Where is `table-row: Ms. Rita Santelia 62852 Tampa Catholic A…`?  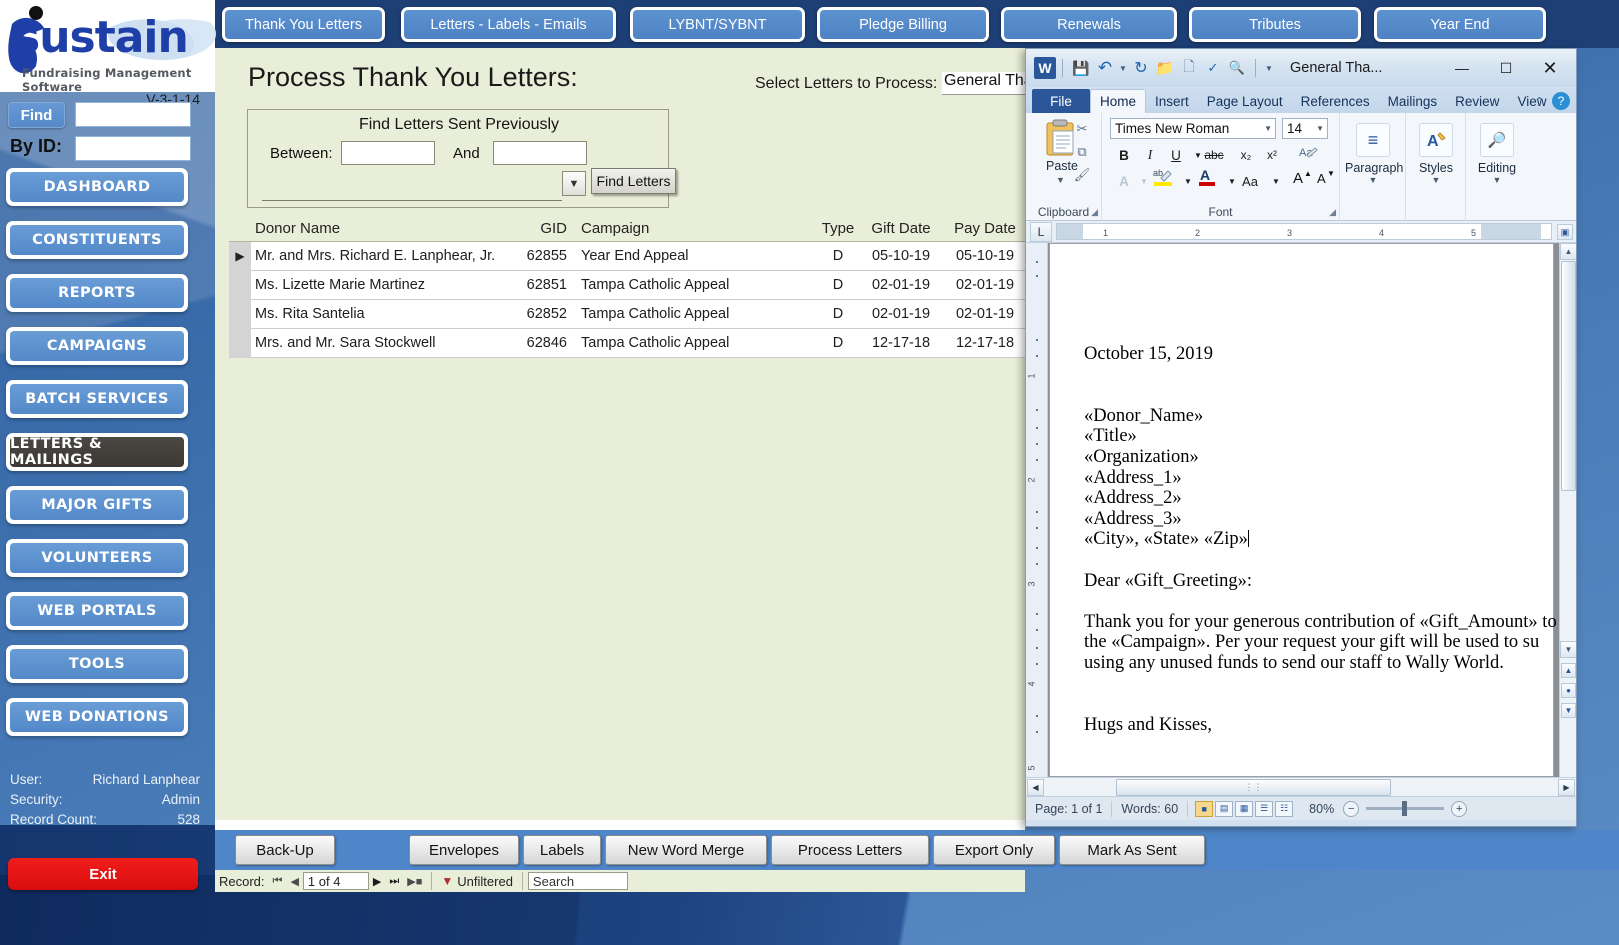 table-row: Ms. Rita Santelia 62852 Tampa Catholic A… is located at coordinates (627, 314).